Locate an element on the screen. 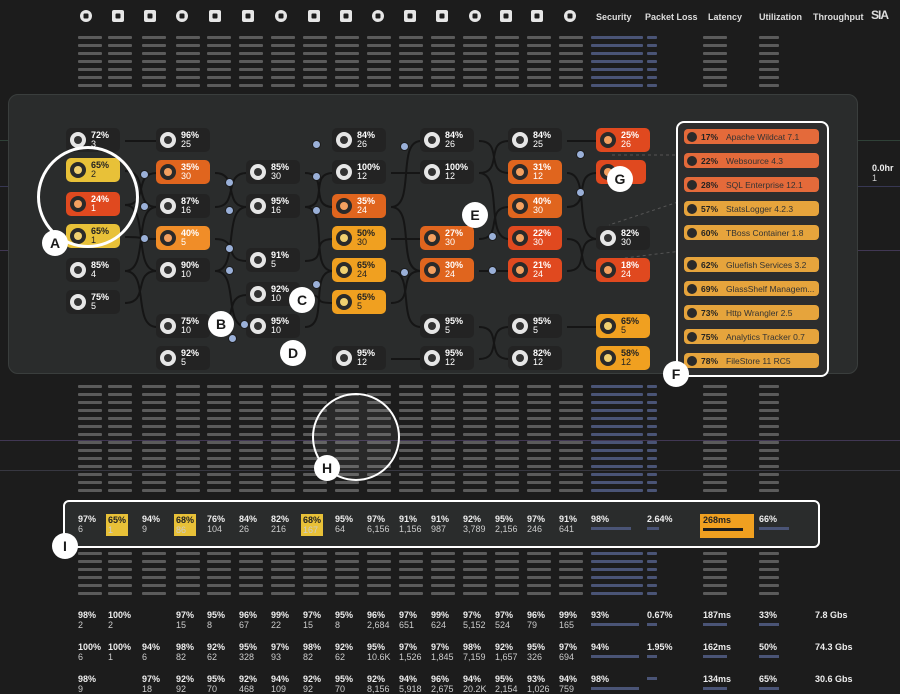  bottom-cell: 99% 22 is located at coordinates (280, 620).